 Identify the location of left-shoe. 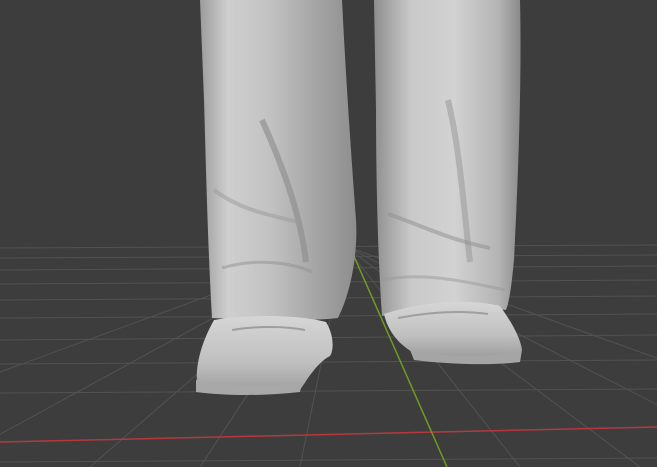
(264, 355).